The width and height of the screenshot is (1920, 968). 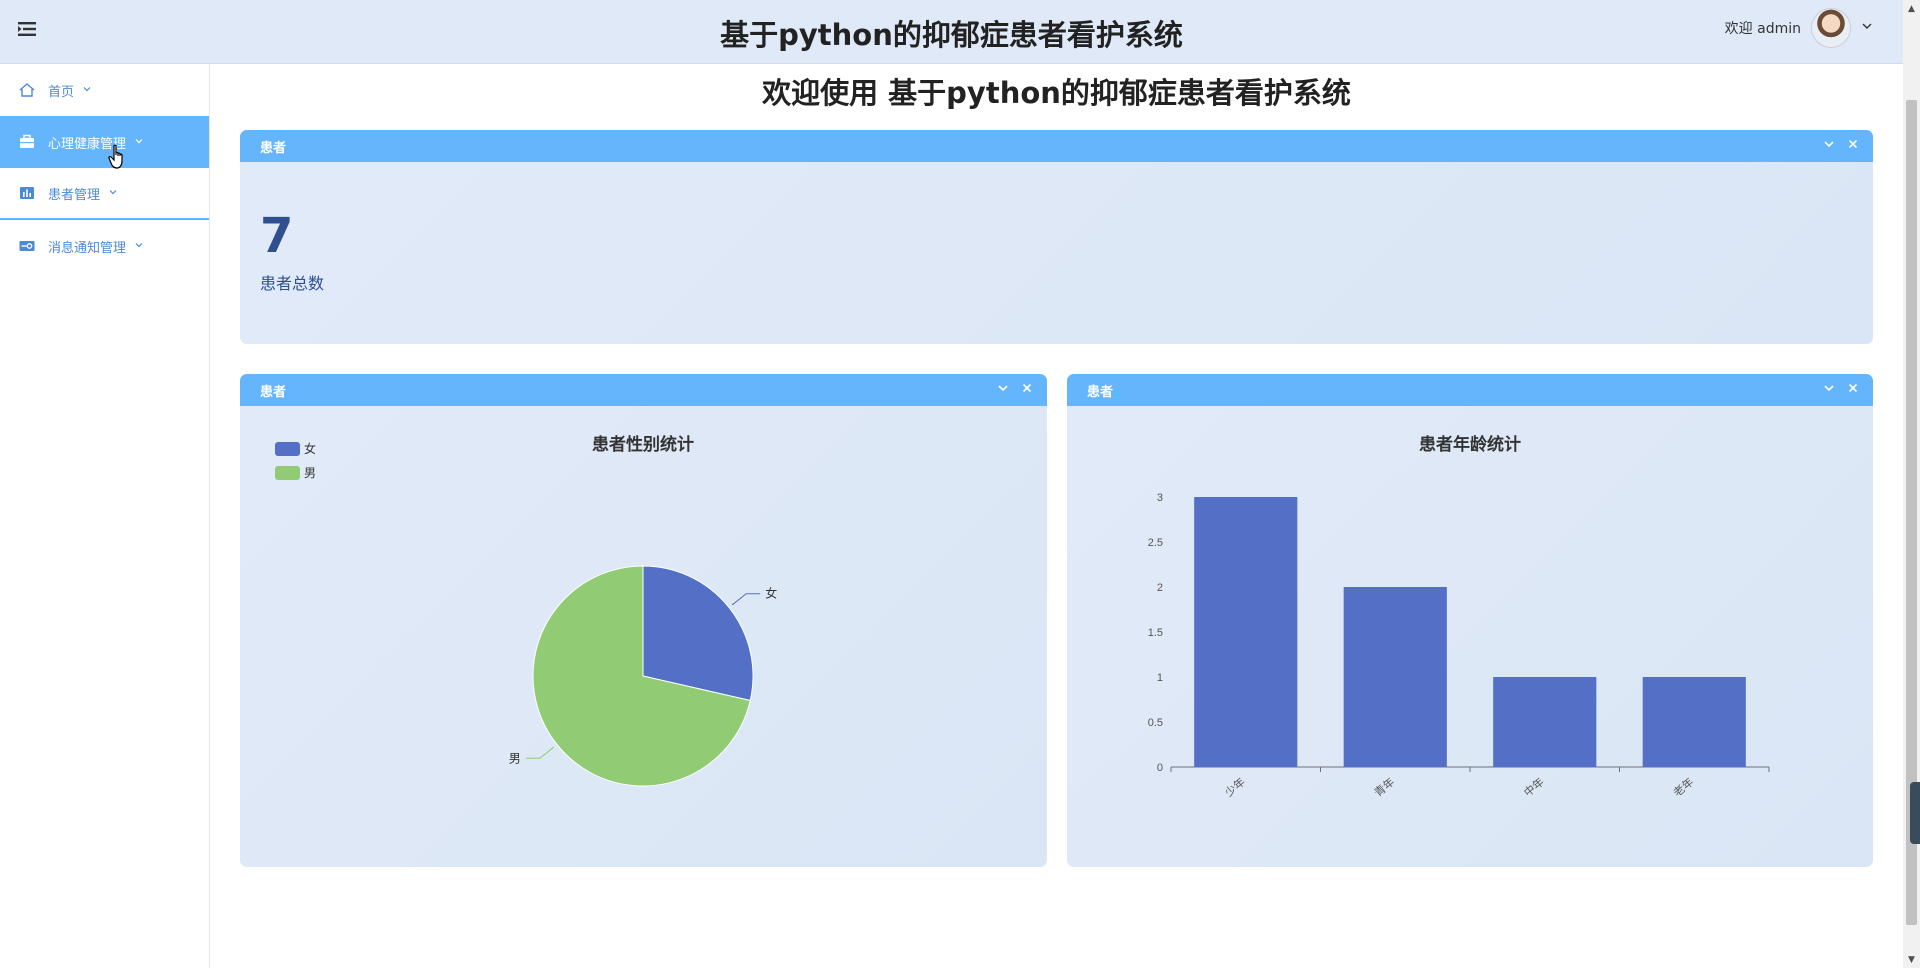 What do you see at coordinates (515, 758) in the screenshot?
I see `pie-label: 男` at bounding box center [515, 758].